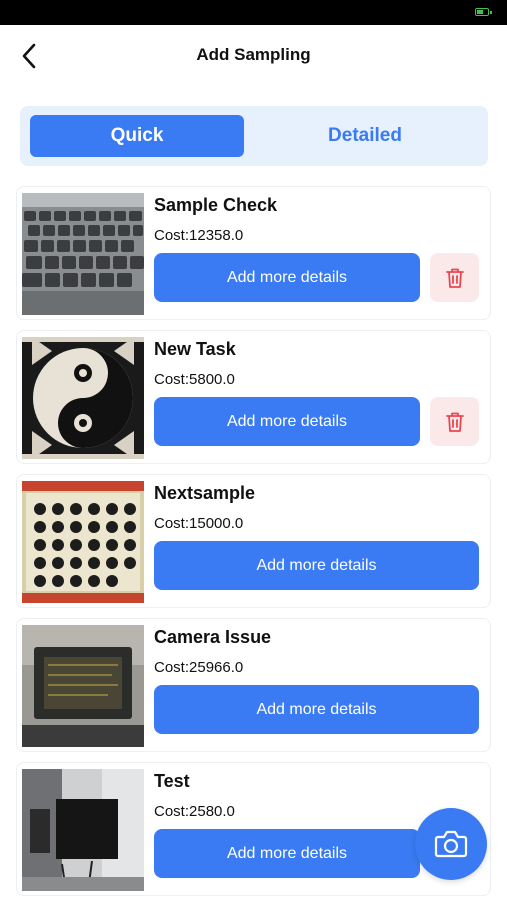  I want to click on camera-icon, so click(451, 844).